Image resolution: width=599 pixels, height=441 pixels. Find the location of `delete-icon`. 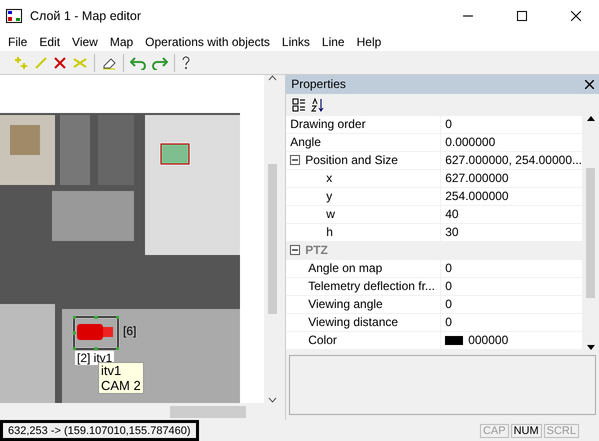

delete-icon is located at coordinates (60, 62).